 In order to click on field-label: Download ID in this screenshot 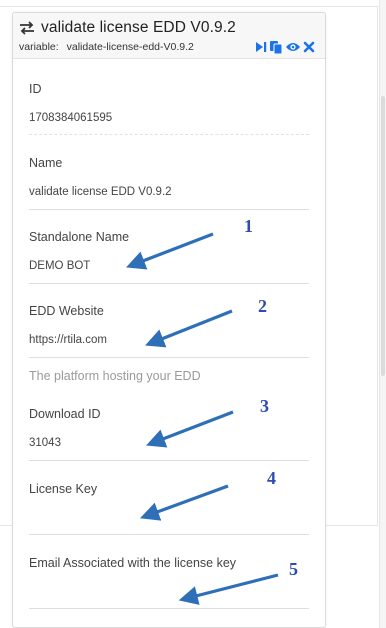, I will do `click(65, 414)`.